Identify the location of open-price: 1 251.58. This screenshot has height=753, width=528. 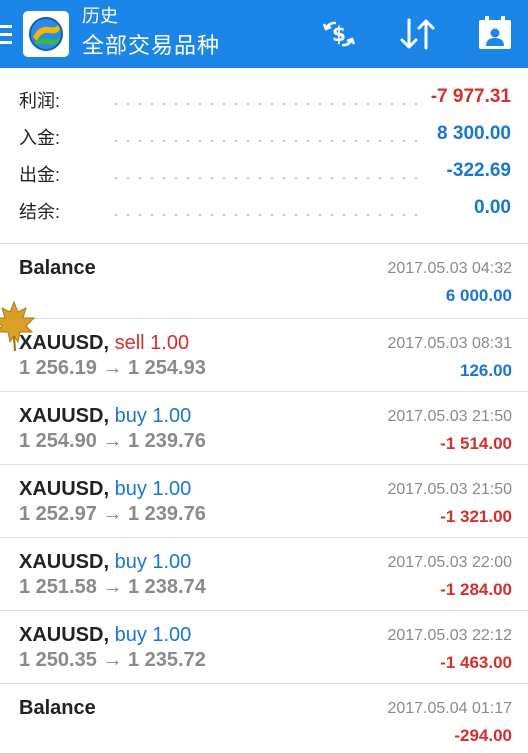
(58, 587).